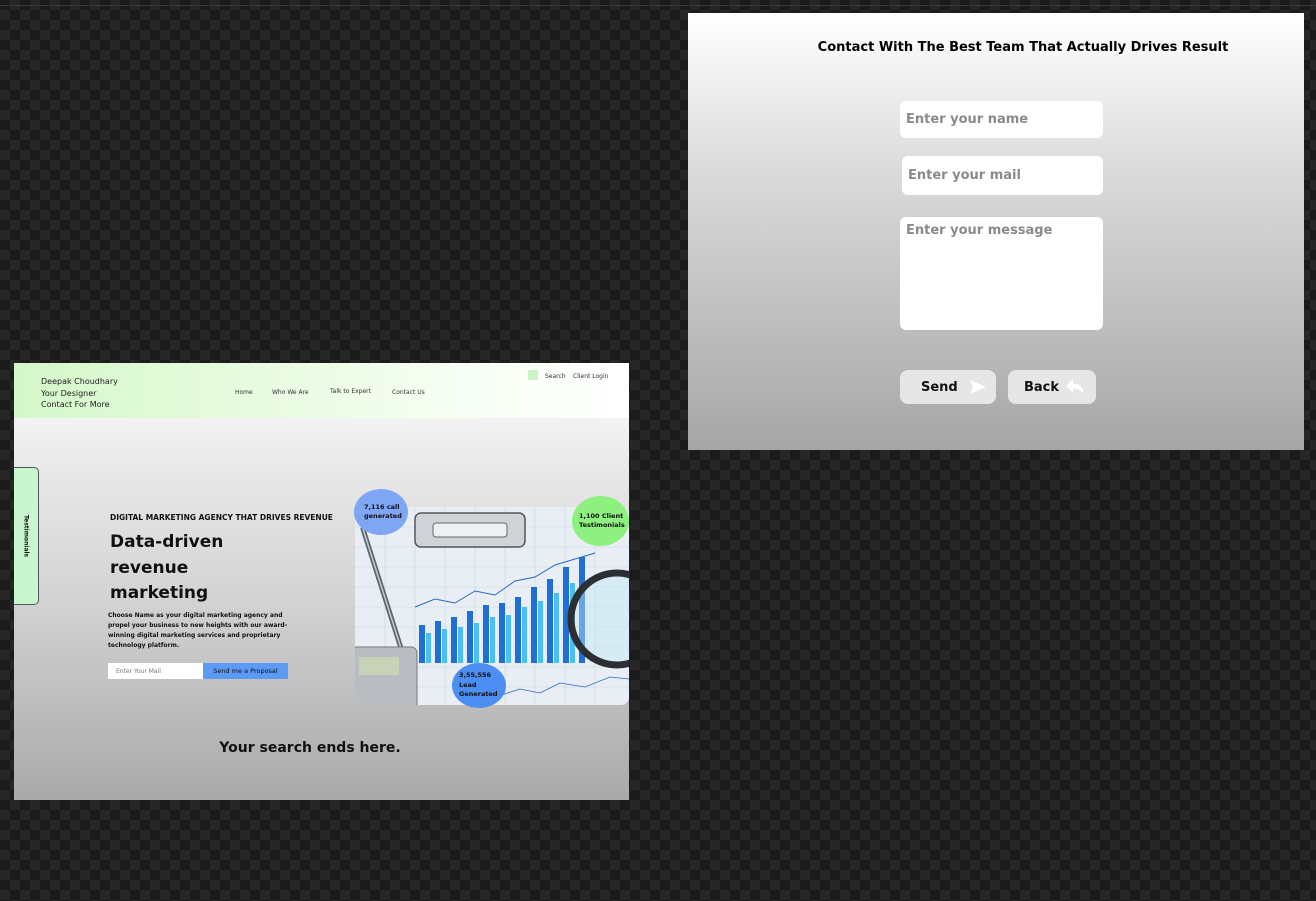  I want to click on calls-generated-badge: 7,116 call generated, so click(381, 512).